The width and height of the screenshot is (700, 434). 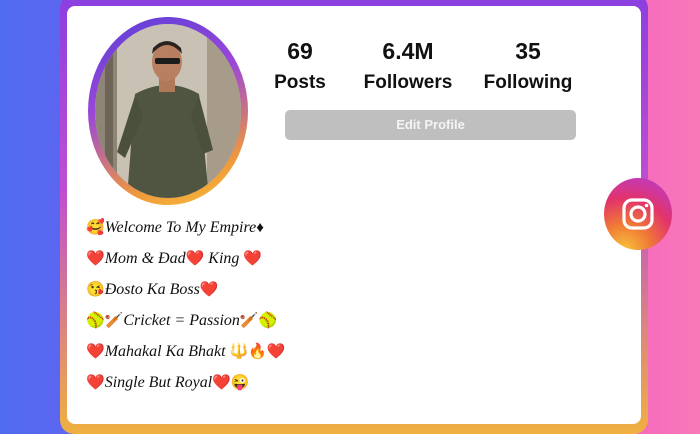 What do you see at coordinates (300, 51) in the screenshot?
I see `posts-count: 69` at bounding box center [300, 51].